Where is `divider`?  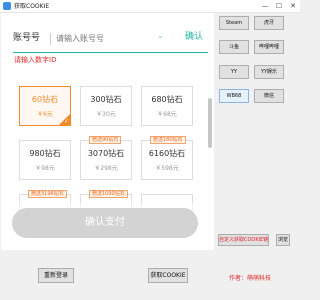 divider is located at coordinates (50, 39).